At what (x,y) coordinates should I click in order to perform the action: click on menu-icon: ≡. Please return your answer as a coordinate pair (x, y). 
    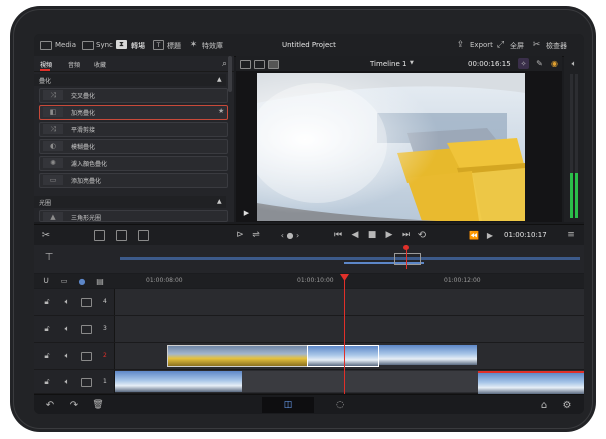
    Looking at the image, I should click on (571, 235).